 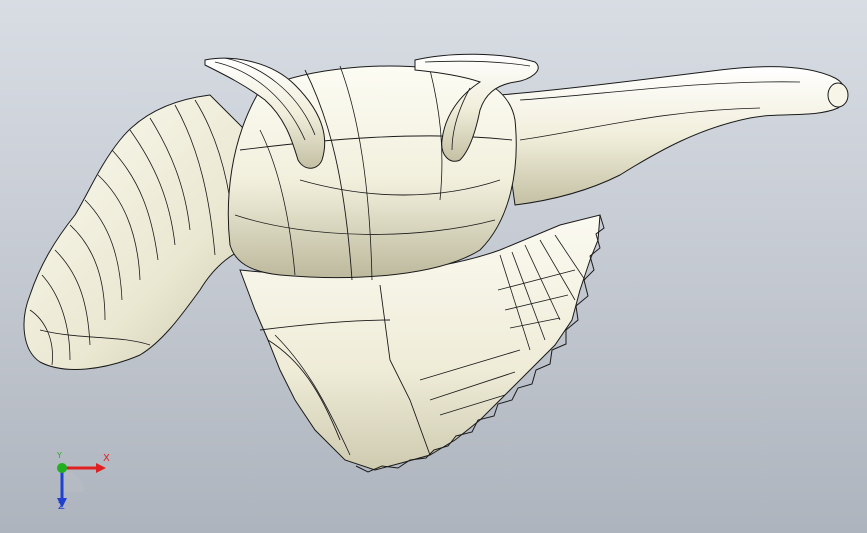 What do you see at coordinates (673, 136) in the screenshot?
I see `spout-surface` at bounding box center [673, 136].